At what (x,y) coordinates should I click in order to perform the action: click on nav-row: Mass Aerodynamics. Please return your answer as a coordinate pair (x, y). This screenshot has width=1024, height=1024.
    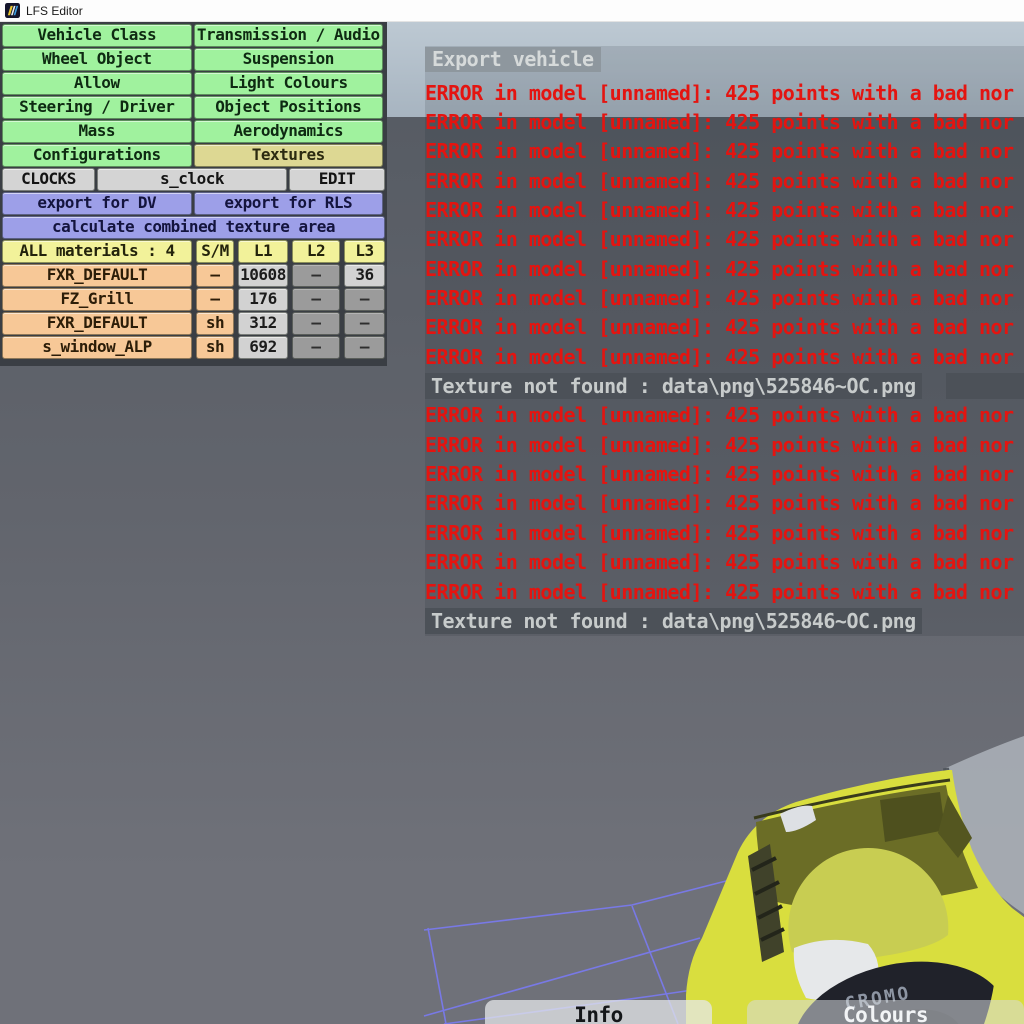
    Looking at the image, I should click on (193, 131).